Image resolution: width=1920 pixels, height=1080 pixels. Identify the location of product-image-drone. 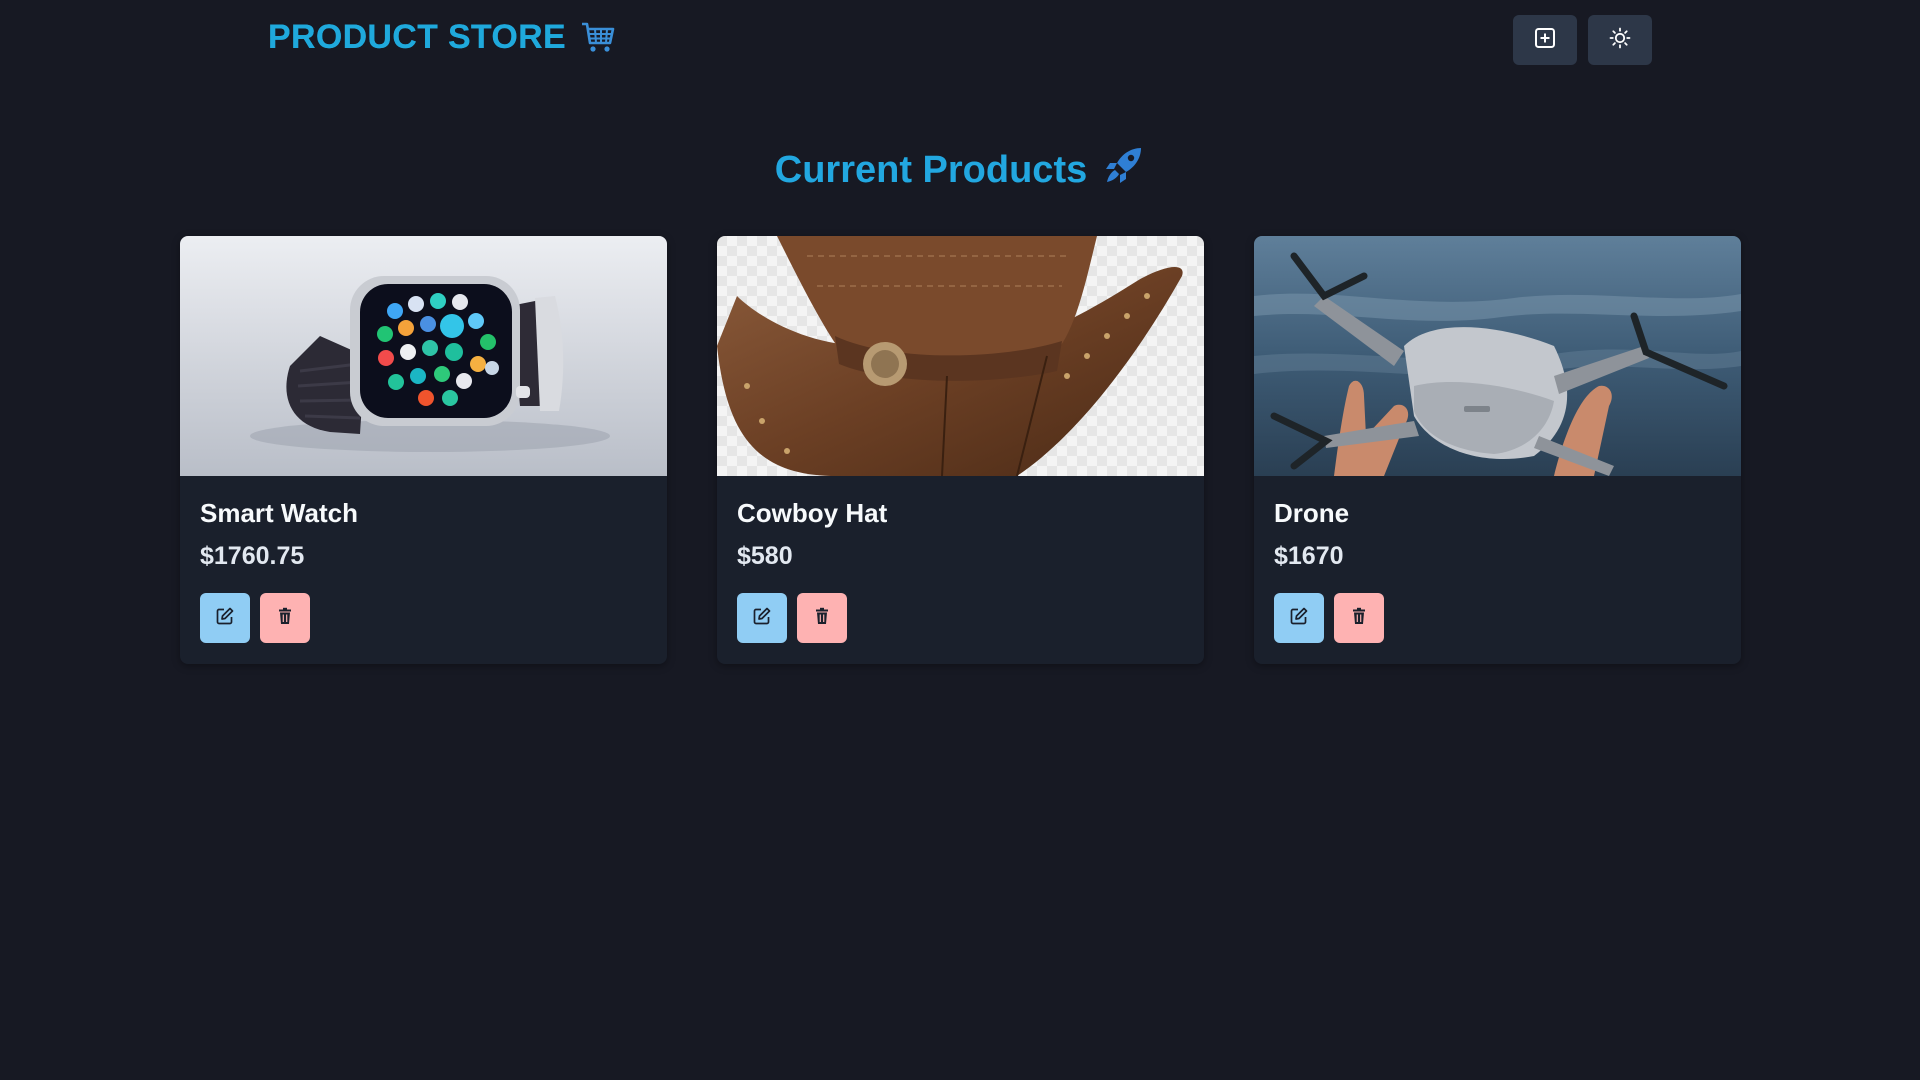
(1497, 356).